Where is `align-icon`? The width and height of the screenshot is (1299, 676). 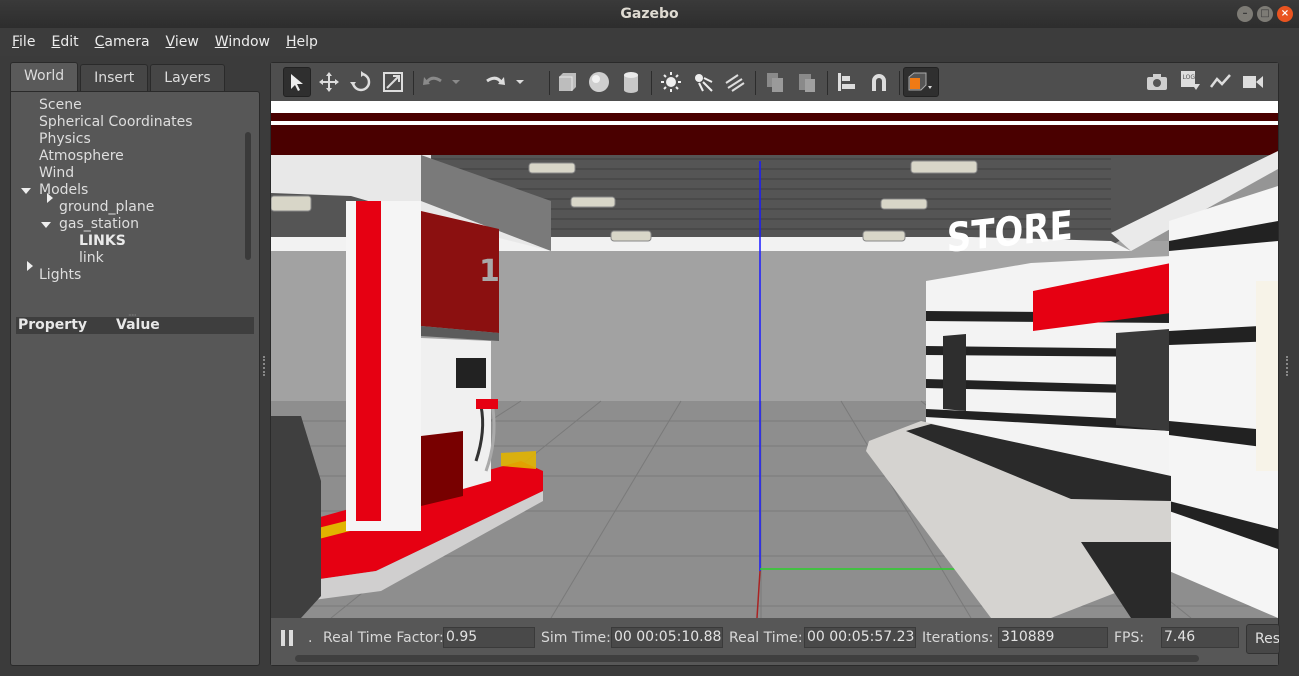
align-icon is located at coordinates (847, 82).